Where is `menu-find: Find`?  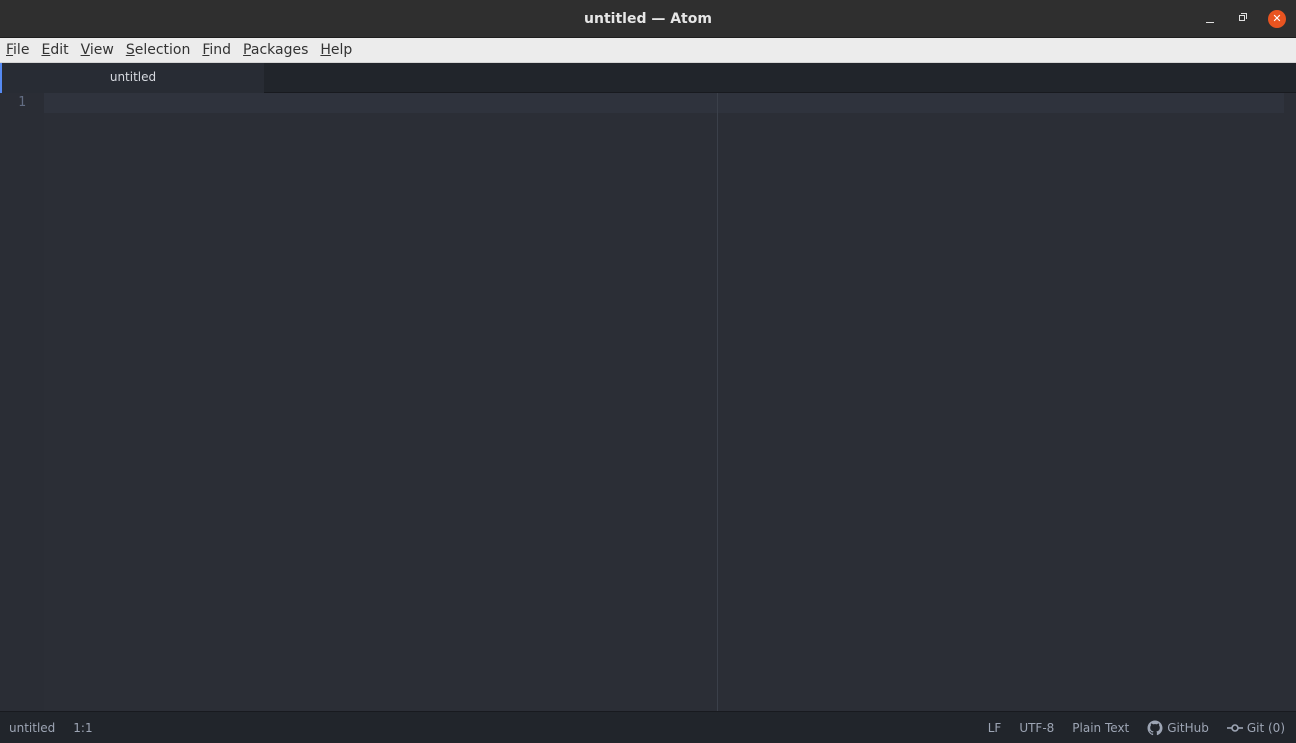
menu-find: Find is located at coordinates (216, 50).